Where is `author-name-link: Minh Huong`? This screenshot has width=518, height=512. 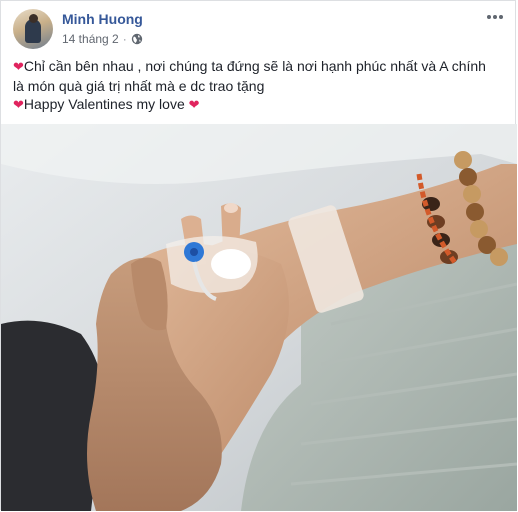
author-name-link: Minh Huong is located at coordinates (102, 19).